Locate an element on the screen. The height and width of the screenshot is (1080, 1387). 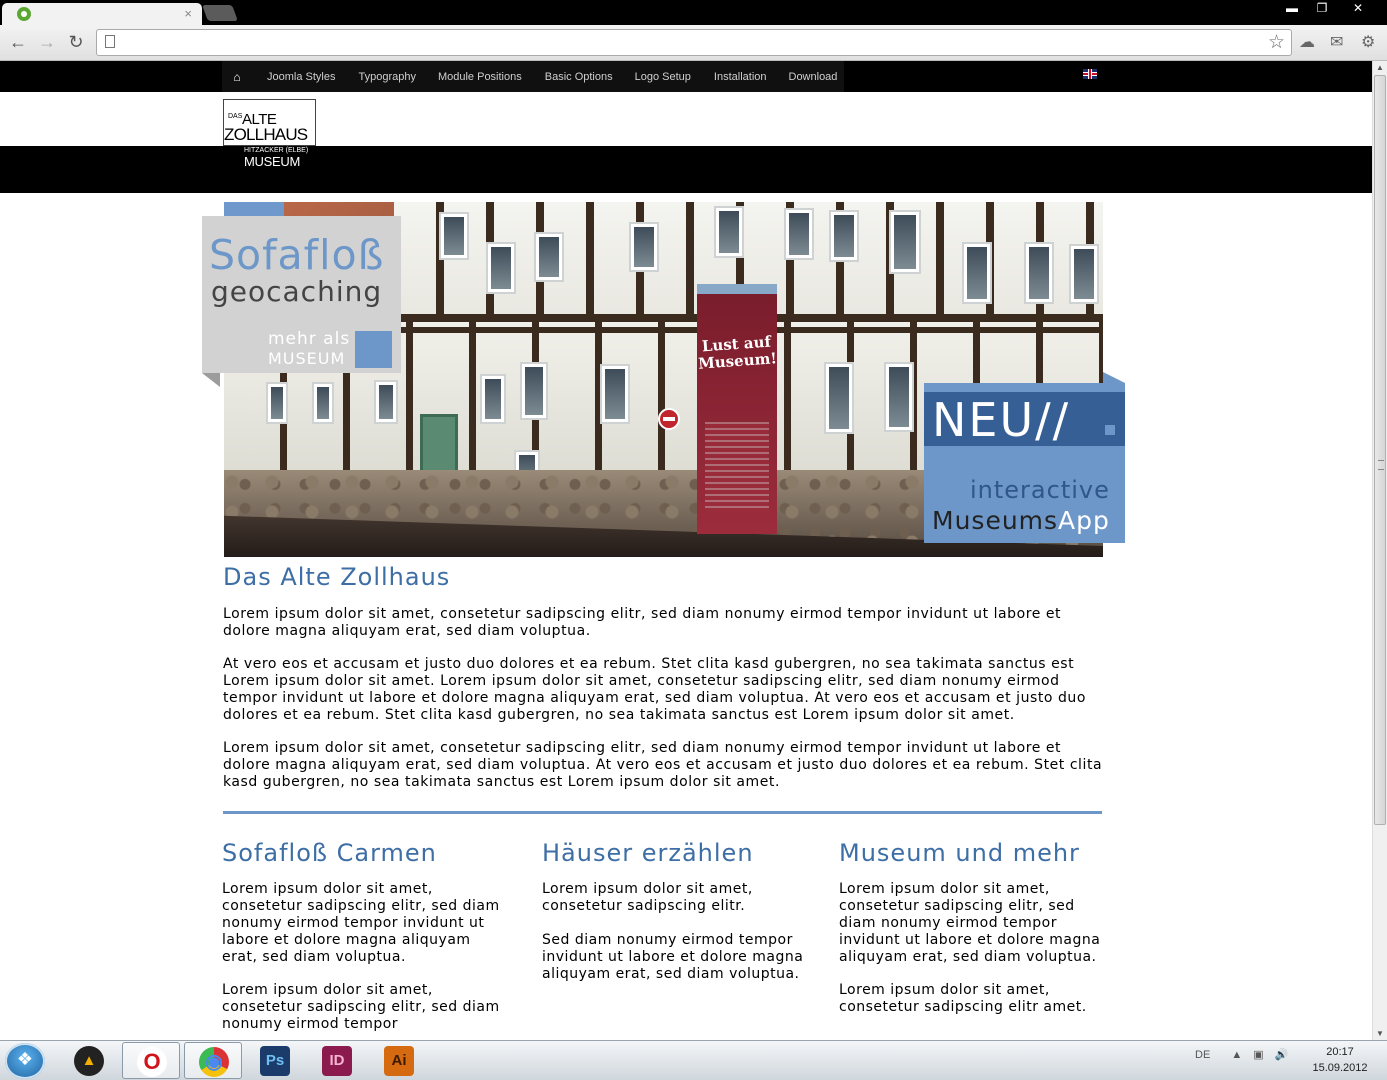
logo-das: DAS is located at coordinates (235, 116).